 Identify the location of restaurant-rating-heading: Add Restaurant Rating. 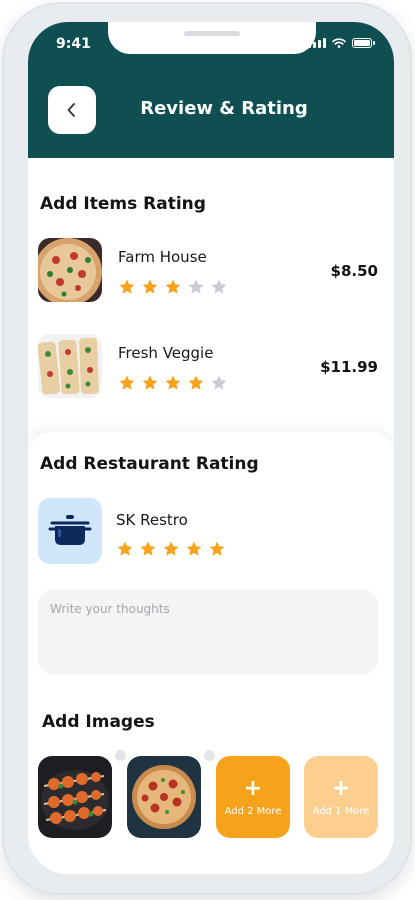
(149, 464).